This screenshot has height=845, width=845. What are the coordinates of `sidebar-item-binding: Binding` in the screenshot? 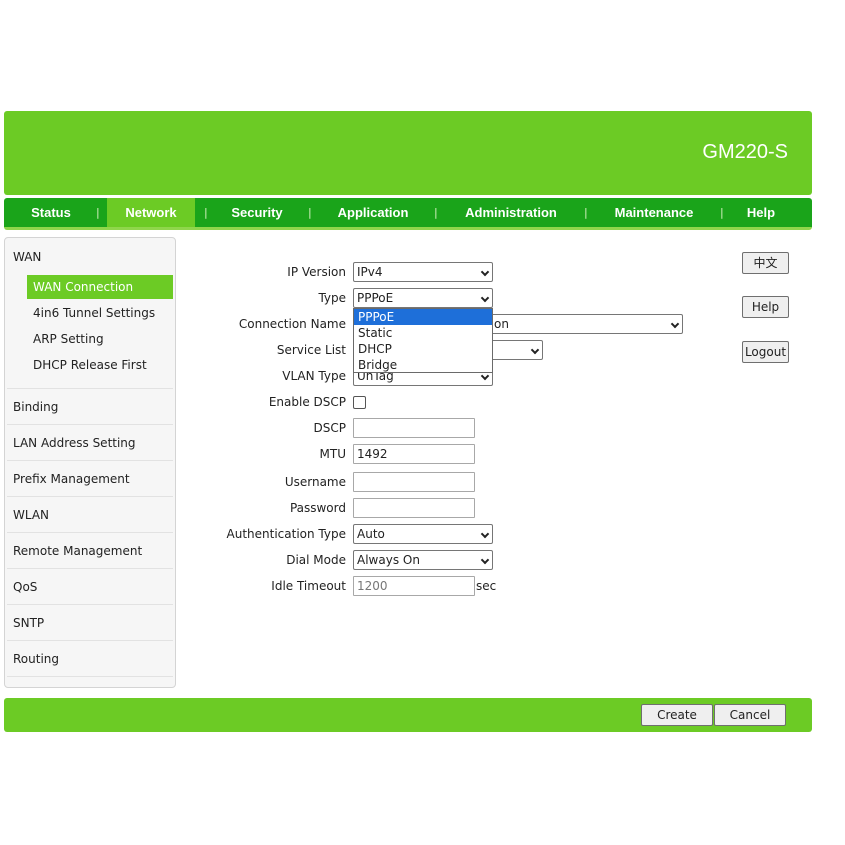 It's located at (35, 407).